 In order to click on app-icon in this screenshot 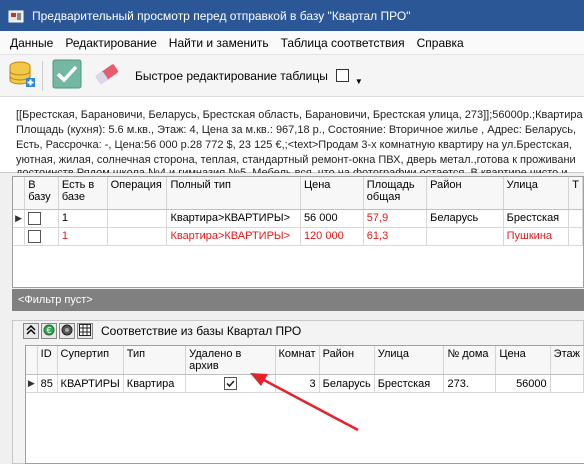, I will do `click(16, 16)`.